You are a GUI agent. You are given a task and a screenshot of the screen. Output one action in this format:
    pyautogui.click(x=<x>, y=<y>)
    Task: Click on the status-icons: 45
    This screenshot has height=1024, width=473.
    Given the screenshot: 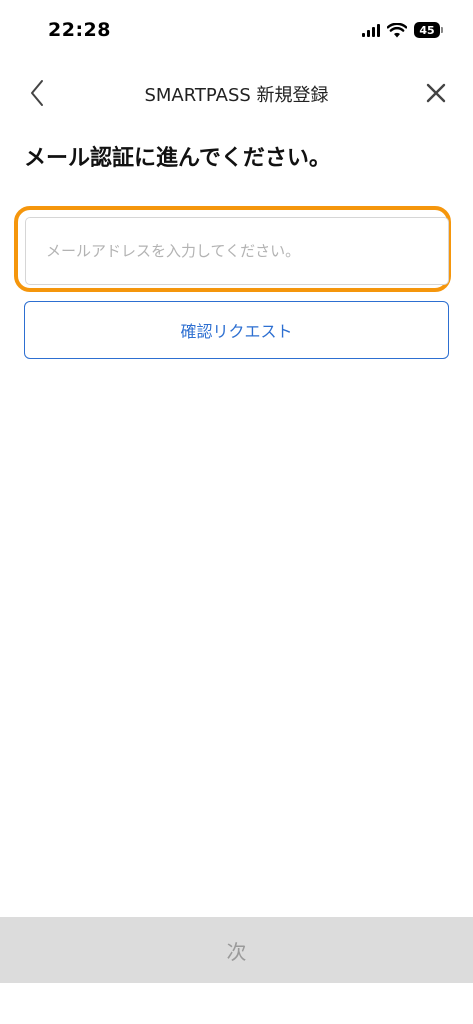 What is the action you would take?
    pyautogui.click(x=402, y=30)
    